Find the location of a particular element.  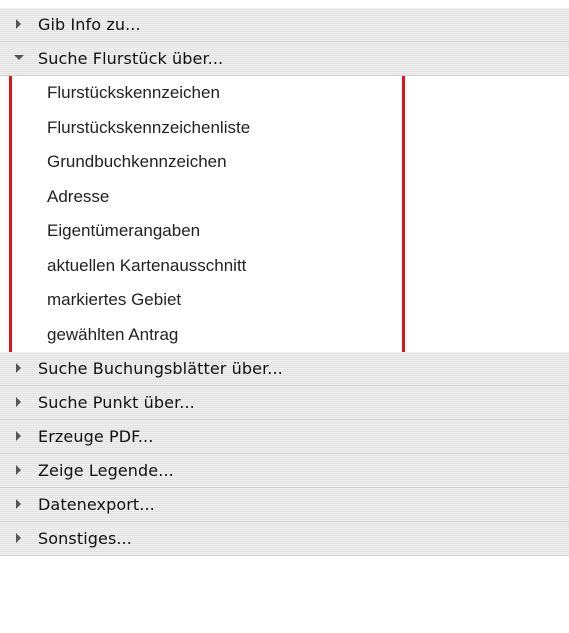

submenu-item-markiertes-gebiet: markiertes Gebiet is located at coordinates (284, 300).